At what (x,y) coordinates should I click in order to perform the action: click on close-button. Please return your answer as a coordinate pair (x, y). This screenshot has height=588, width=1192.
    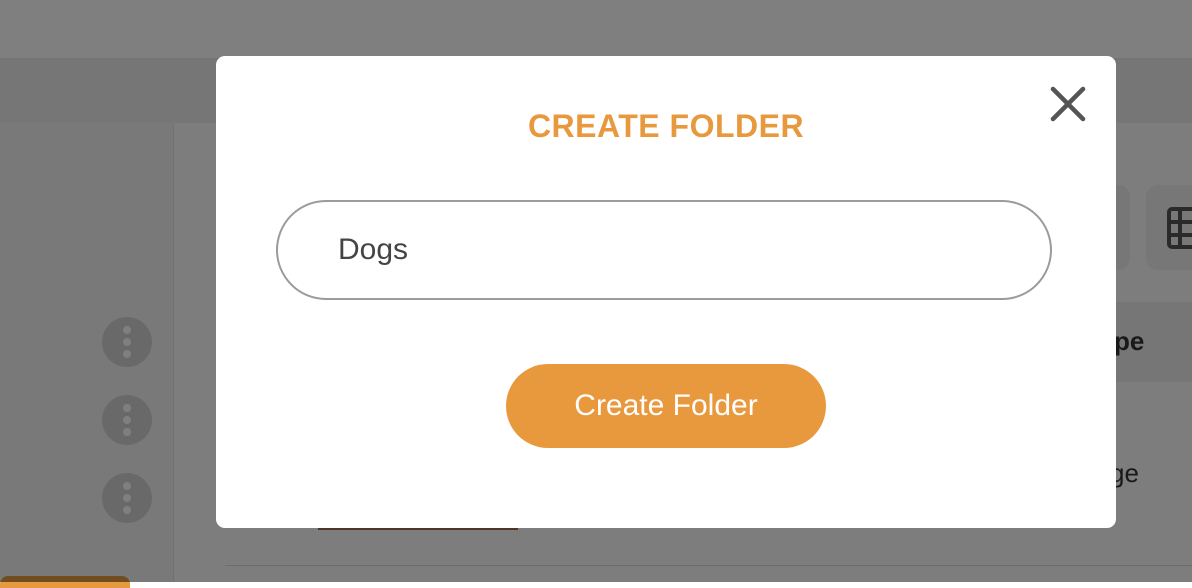
    Looking at the image, I should click on (1068, 104).